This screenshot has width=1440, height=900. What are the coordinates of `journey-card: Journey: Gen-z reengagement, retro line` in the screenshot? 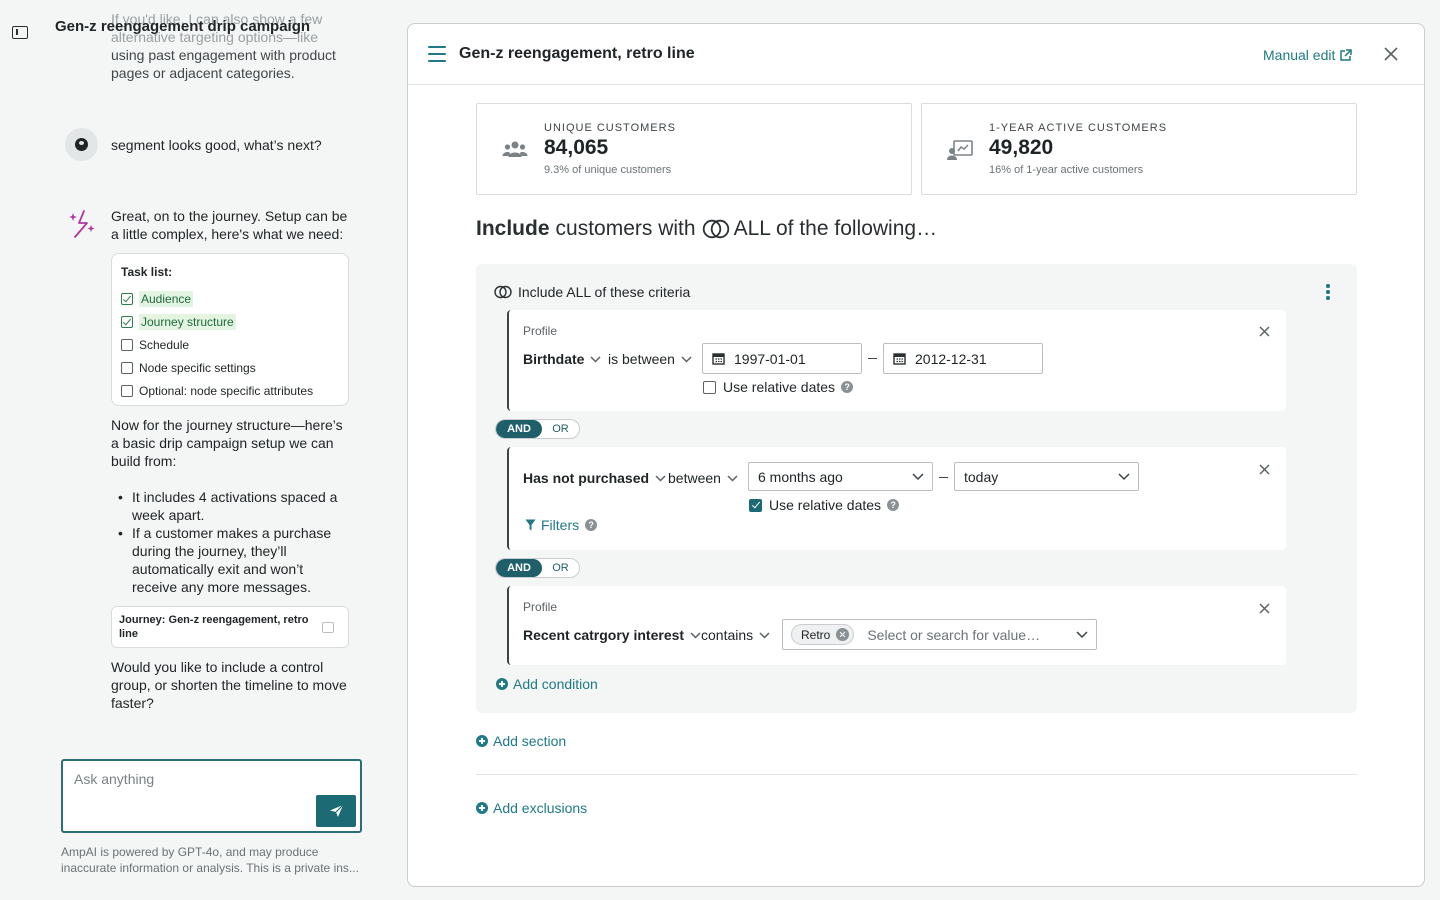 It's located at (230, 627).